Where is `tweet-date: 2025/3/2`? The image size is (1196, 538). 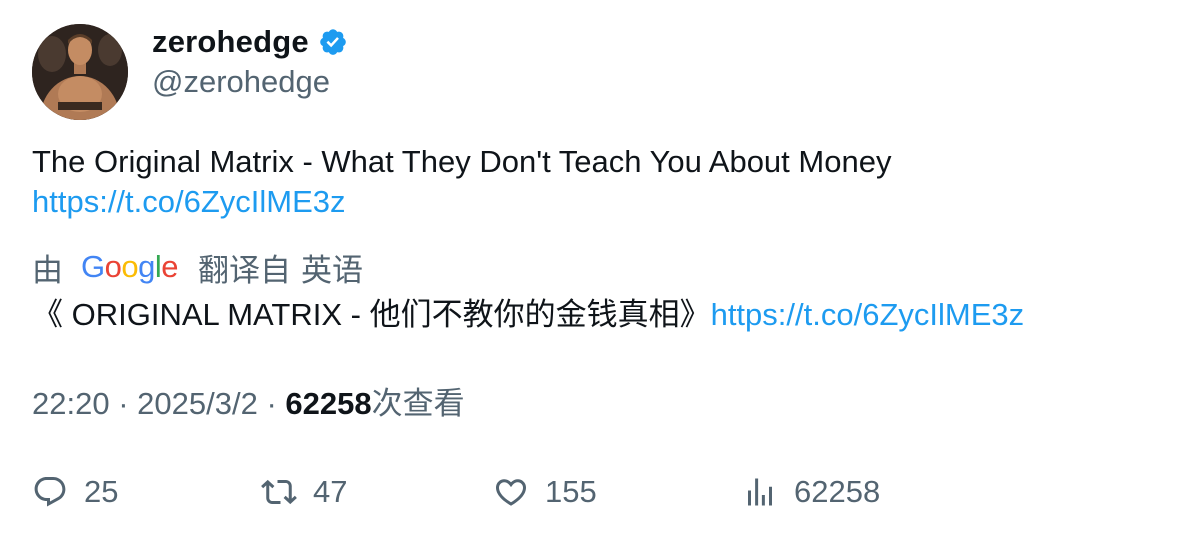 tweet-date: 2025/3/2 is located at coordinates (197, 403).